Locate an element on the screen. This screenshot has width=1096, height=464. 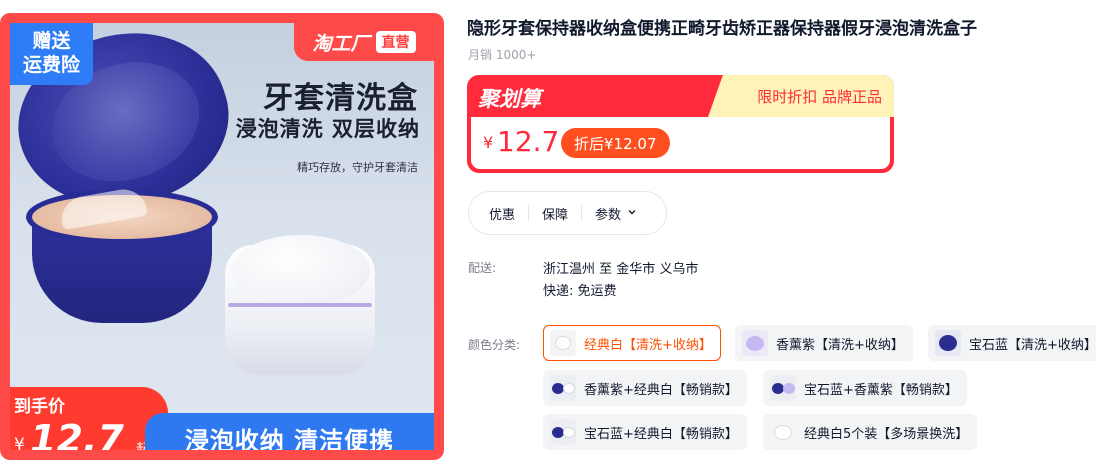
monthly-sales: 月销 1000+ is located at coordinates (502, 55).